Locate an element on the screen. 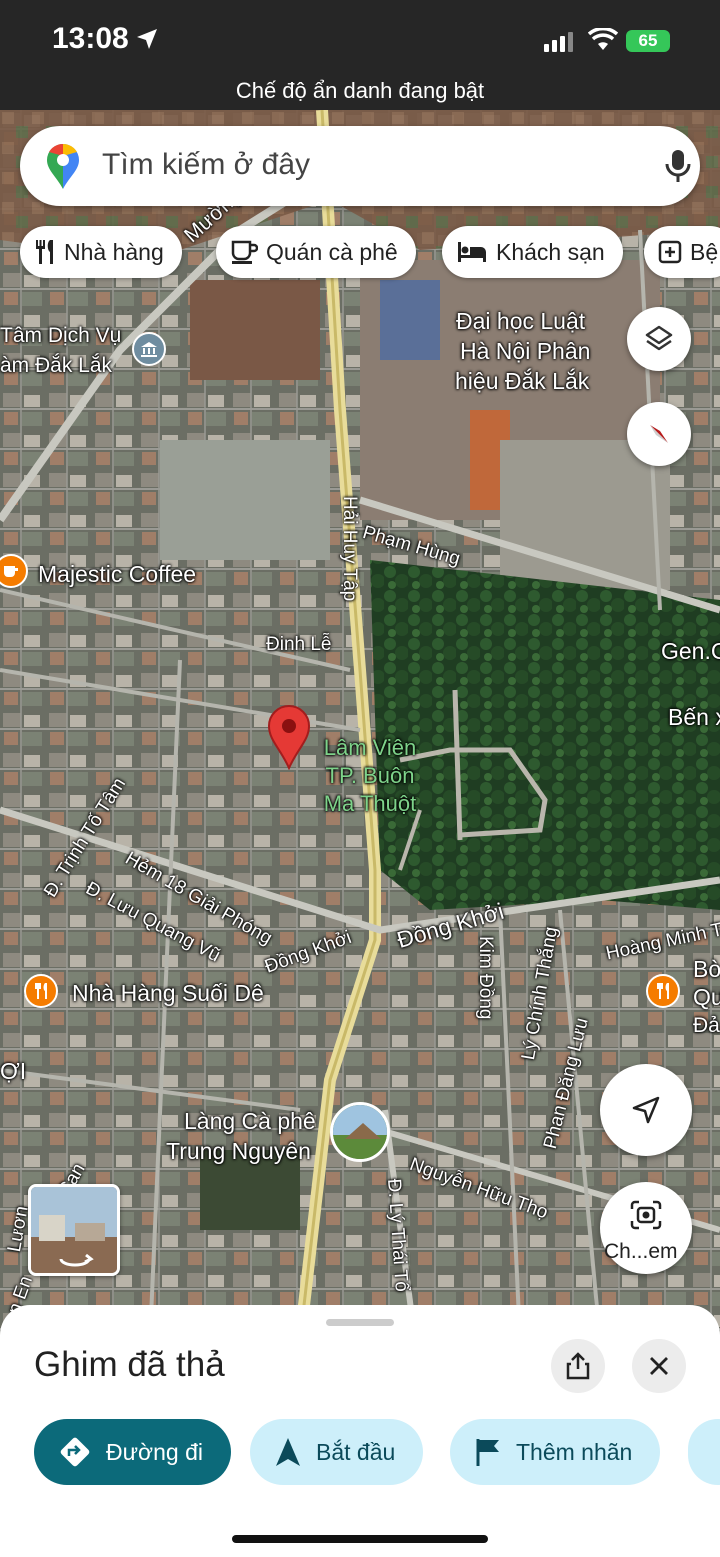 This screenshot has width=720, height=1557. sheet-title: Ghim đã thả is located at coordinates (129, 1364).